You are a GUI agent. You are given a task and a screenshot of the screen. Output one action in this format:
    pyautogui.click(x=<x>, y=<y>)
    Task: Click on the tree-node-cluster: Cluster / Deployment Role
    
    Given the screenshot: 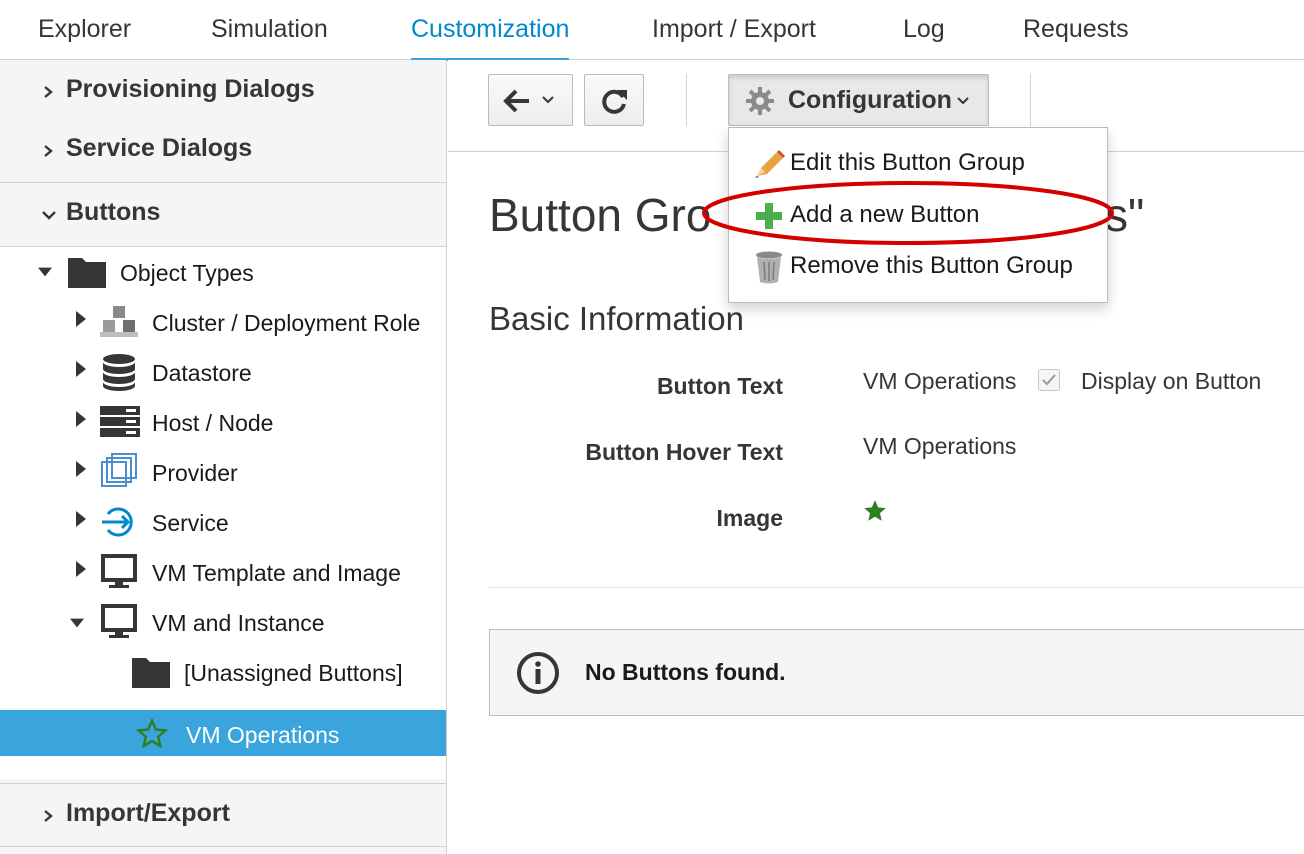 What is the action you would take?
    pyautogui.click(x=223, y=322)
    